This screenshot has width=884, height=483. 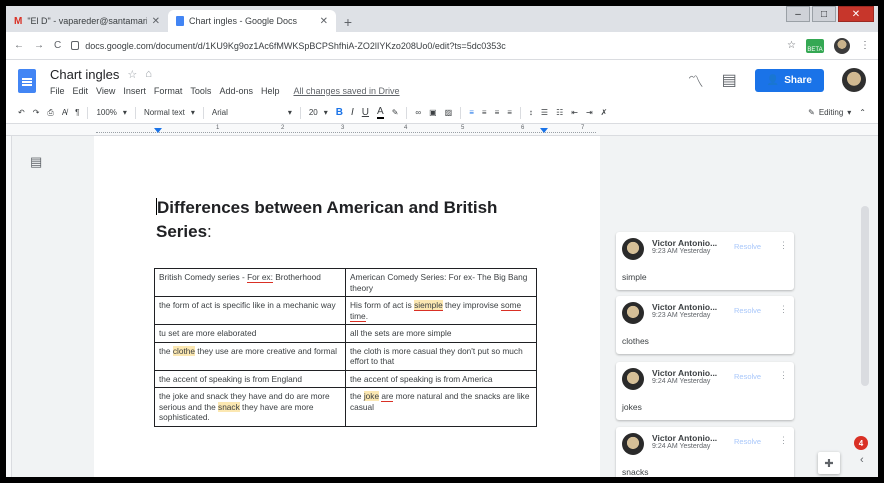 I want to click on menu-view: View, so click(x=105, y=91).